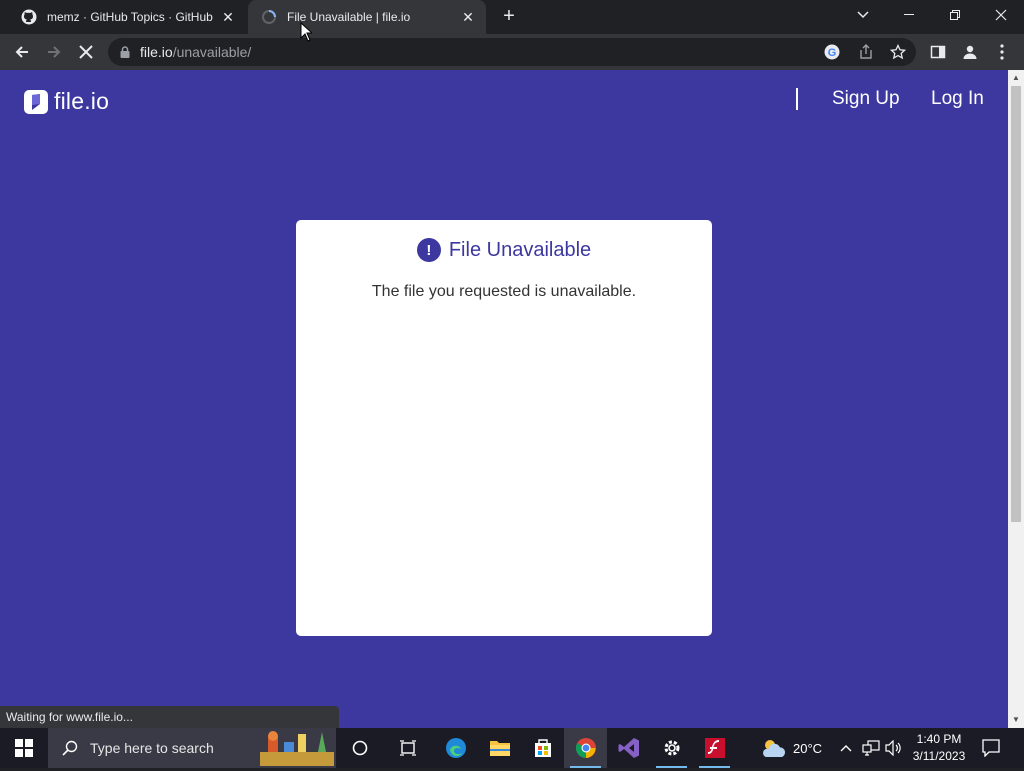 Image resolution: width=1024 pixels, height=771 pixels. Describe the element at coordinates (23, 748) in the screenshot. I see `windows-start-icon` at that location.